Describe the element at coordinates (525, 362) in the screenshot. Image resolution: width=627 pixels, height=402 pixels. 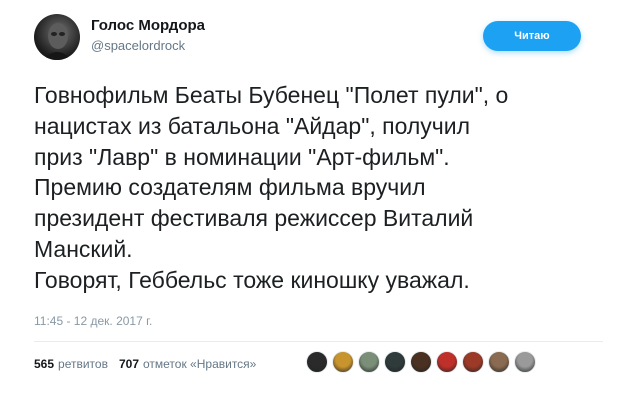
I see `grey-face-avatar` at that location.